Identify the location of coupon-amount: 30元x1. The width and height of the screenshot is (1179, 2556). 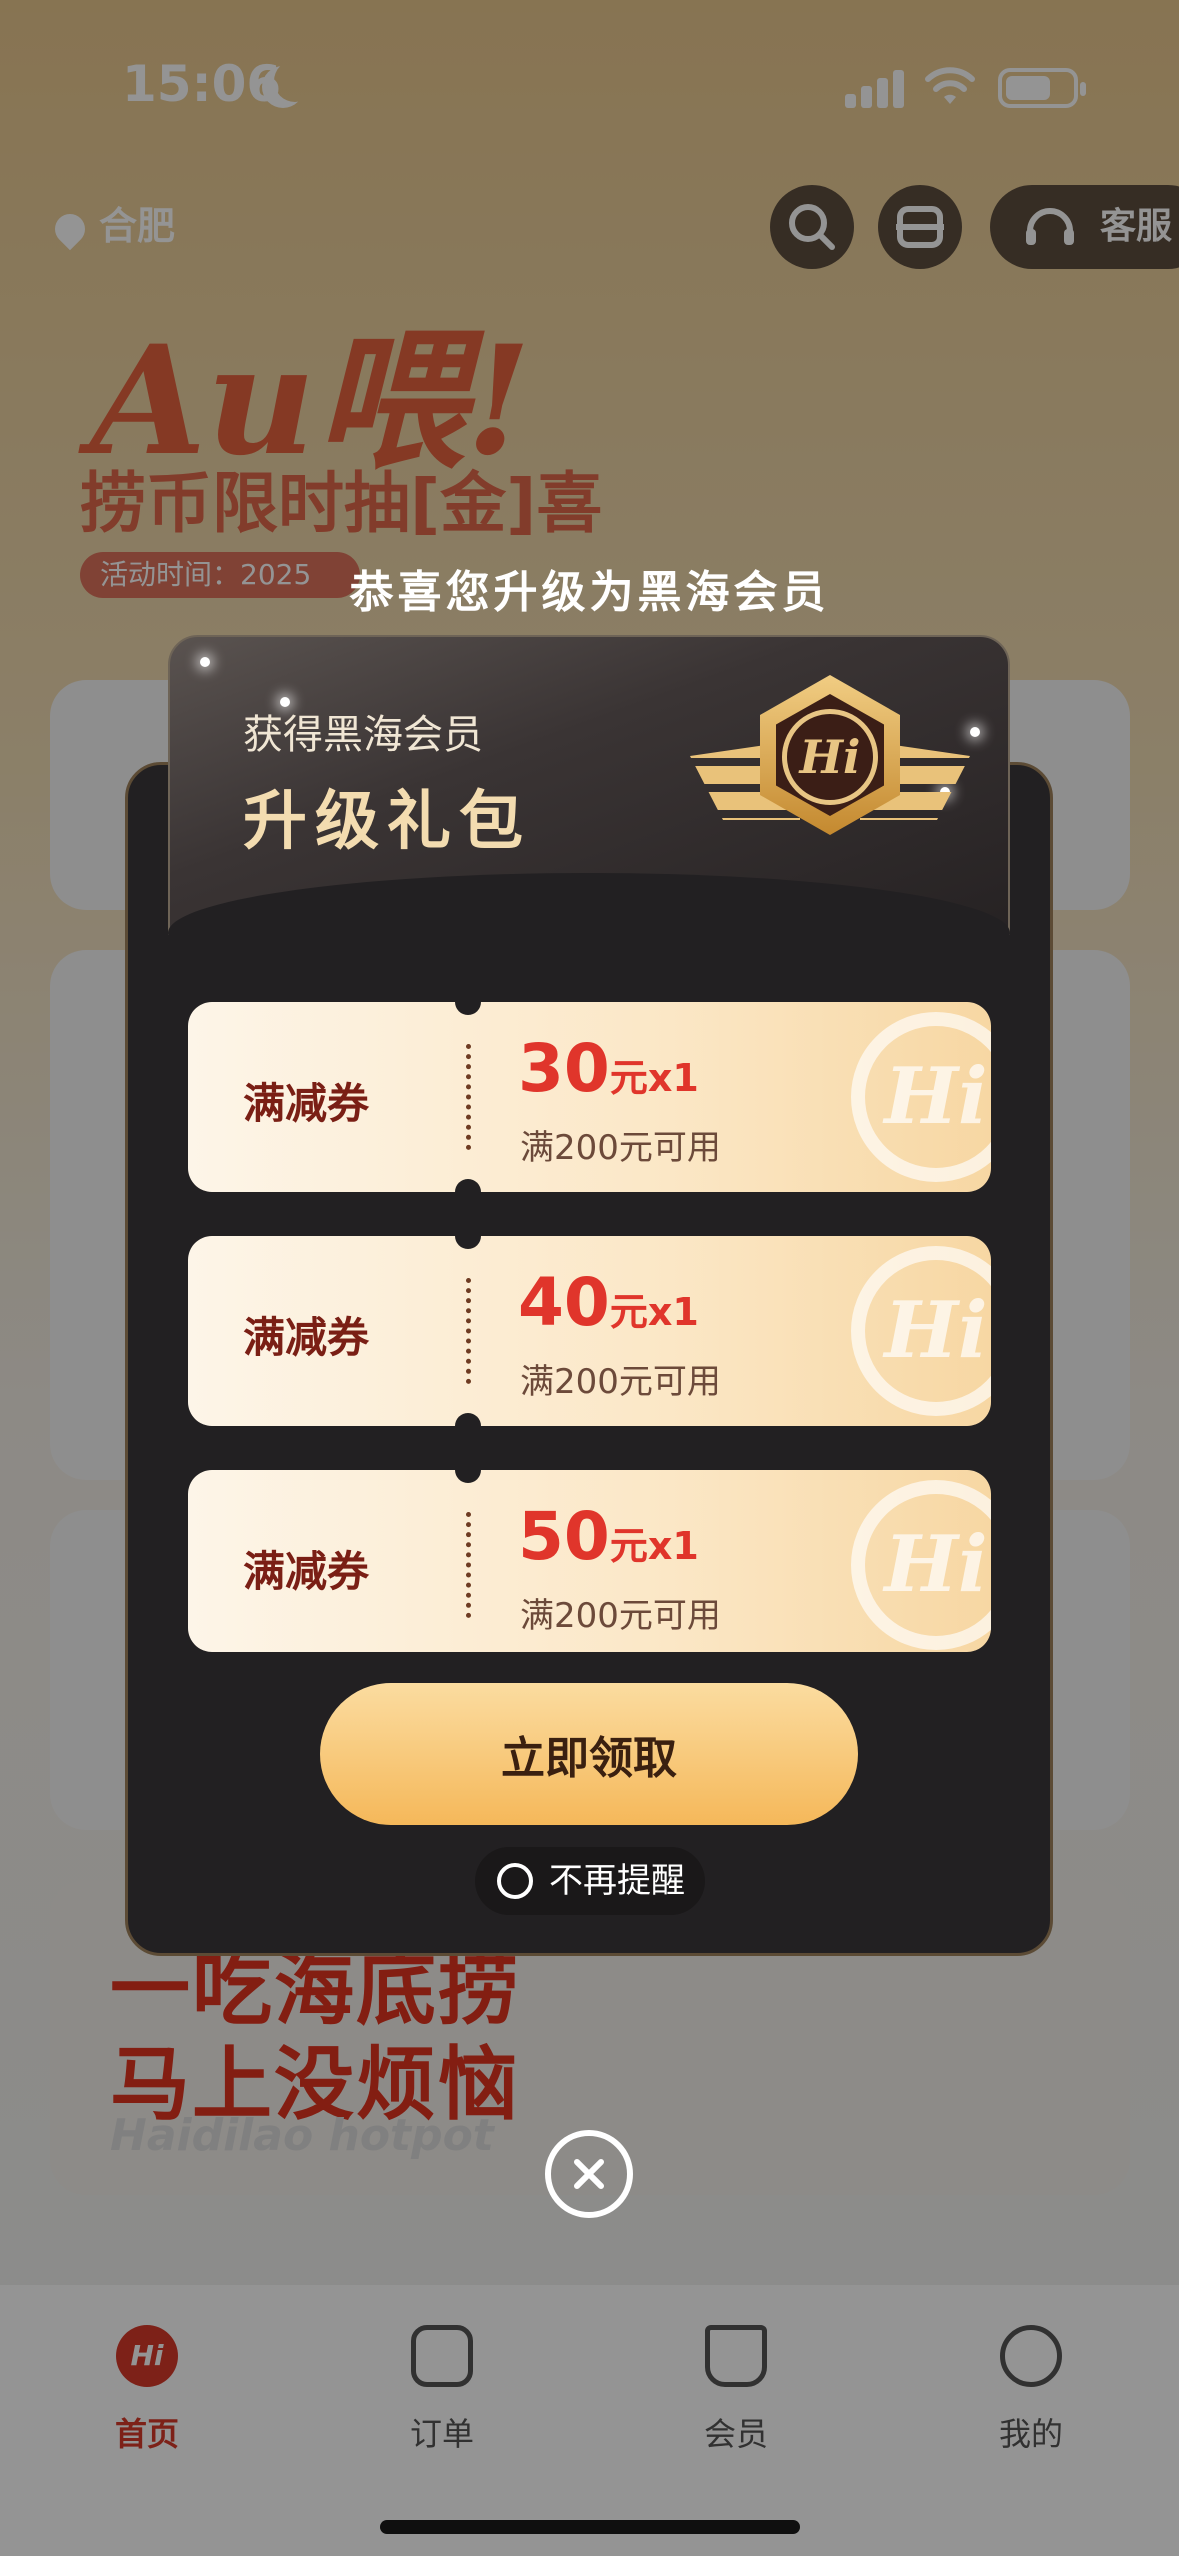
(608, 1068).